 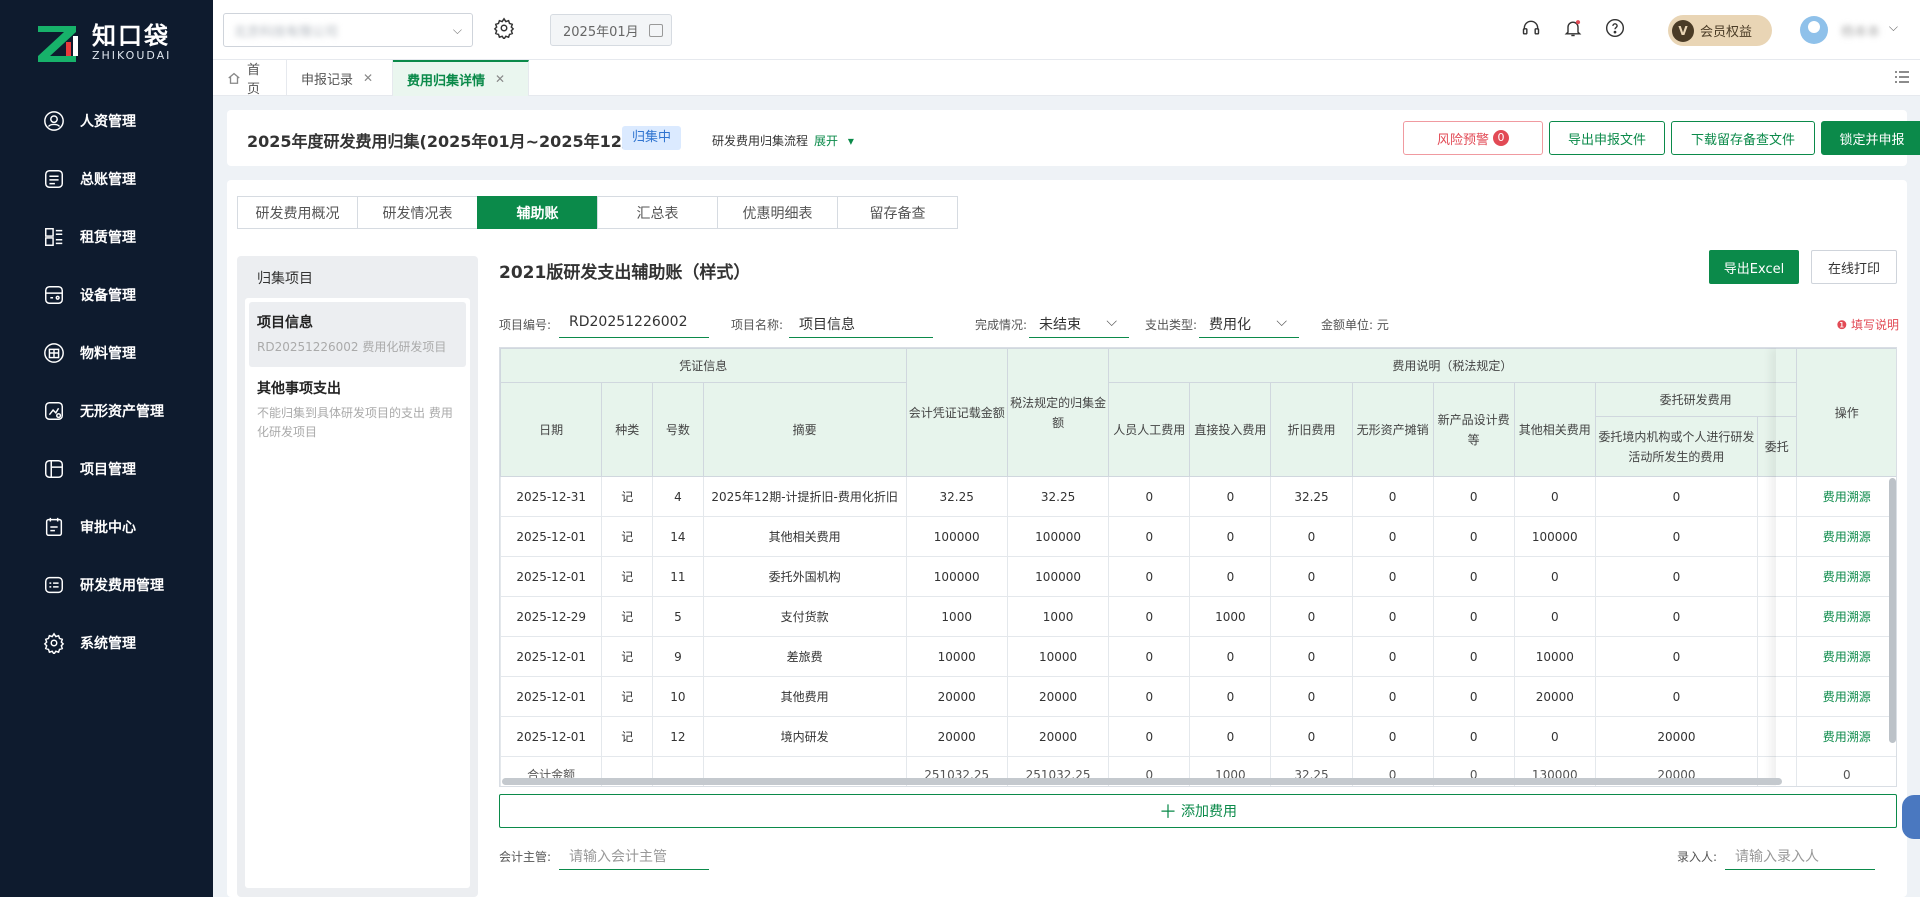 I want to click on tab-menu-icon, so click(x=1902, y=77).